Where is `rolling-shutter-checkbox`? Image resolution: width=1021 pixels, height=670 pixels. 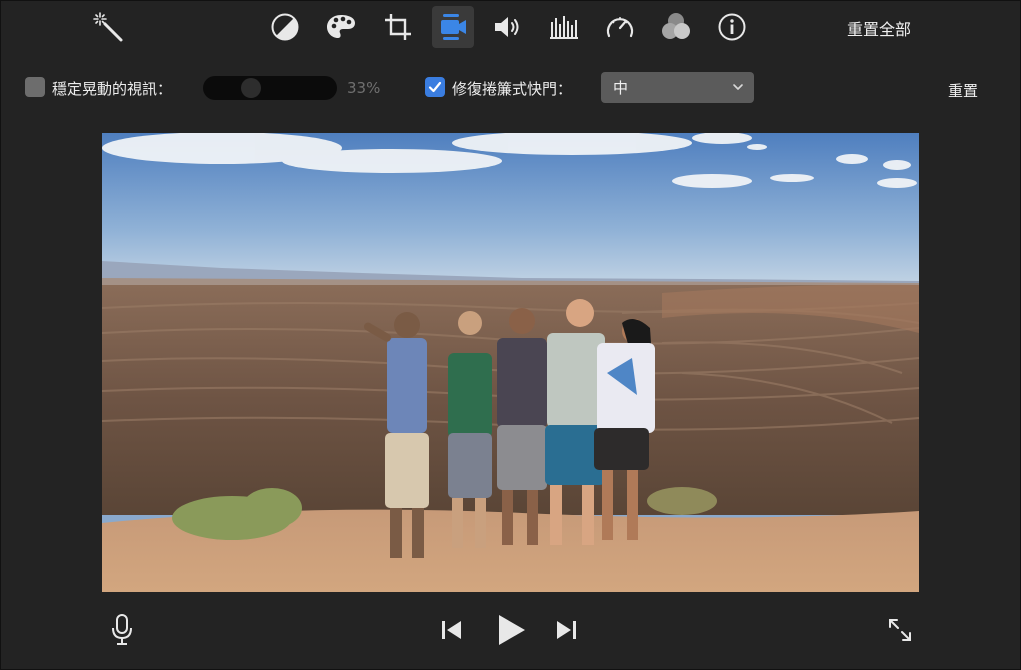 rolling-shutter-checkbox is located at coordinates (435, 87).